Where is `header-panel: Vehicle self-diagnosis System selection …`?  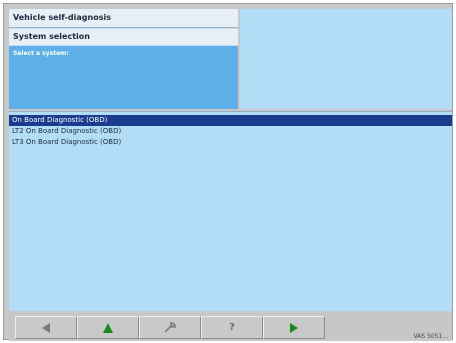 header-panel: Vehicle self-diagnosis System selection … is located at coordinates (123, 59).